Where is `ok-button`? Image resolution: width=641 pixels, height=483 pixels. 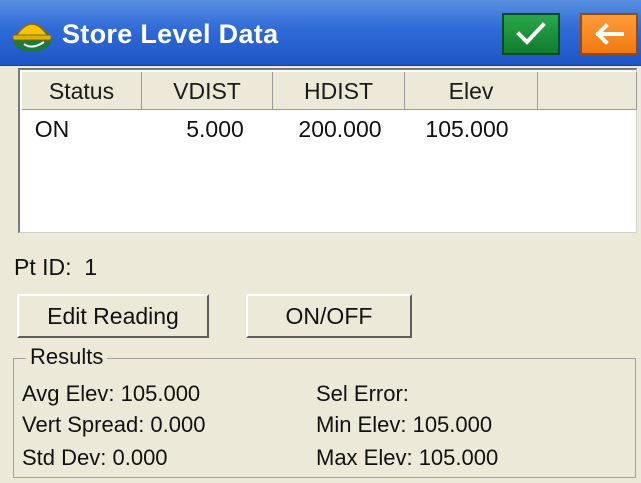
ok-button is located at coordinates (531, 34).